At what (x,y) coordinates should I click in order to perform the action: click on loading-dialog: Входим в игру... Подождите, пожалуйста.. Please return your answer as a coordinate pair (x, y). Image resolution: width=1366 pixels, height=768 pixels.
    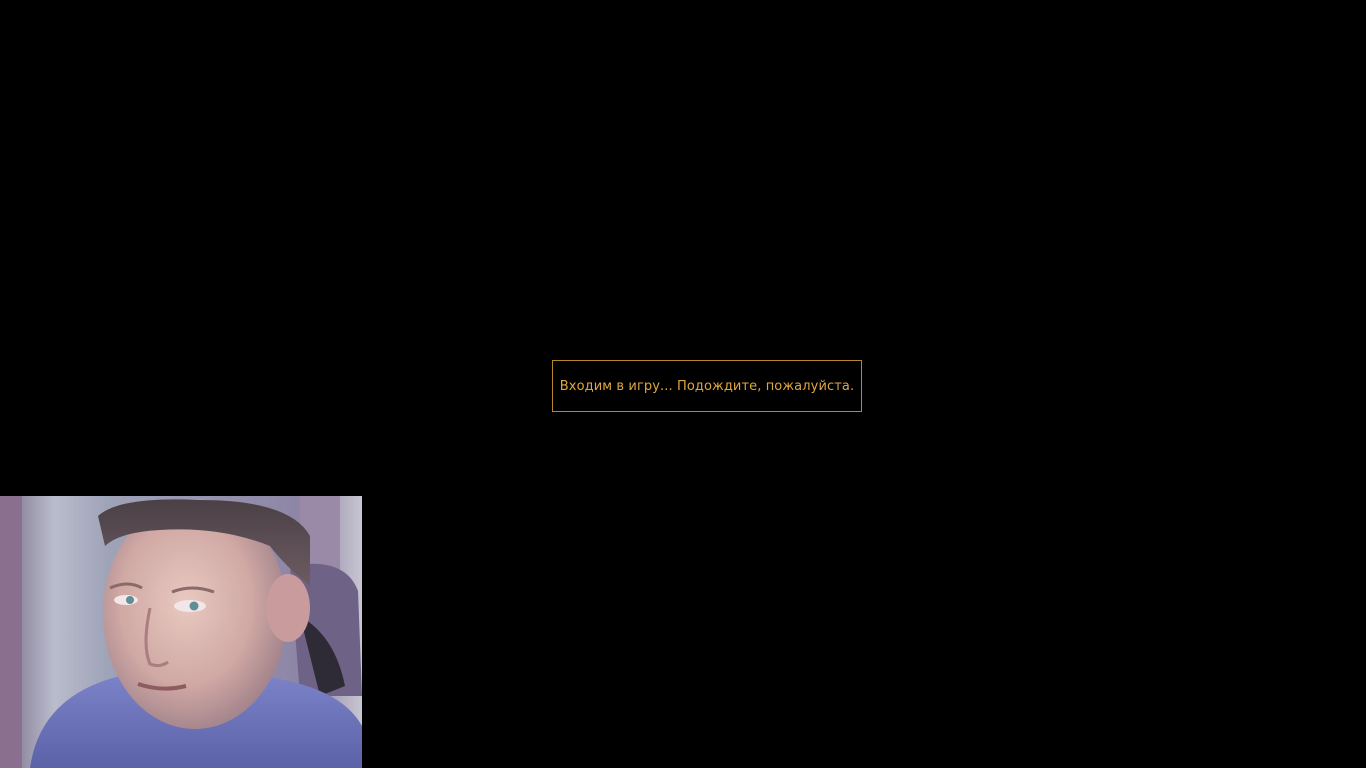
    Looking at the image, I should click on (707, 386).